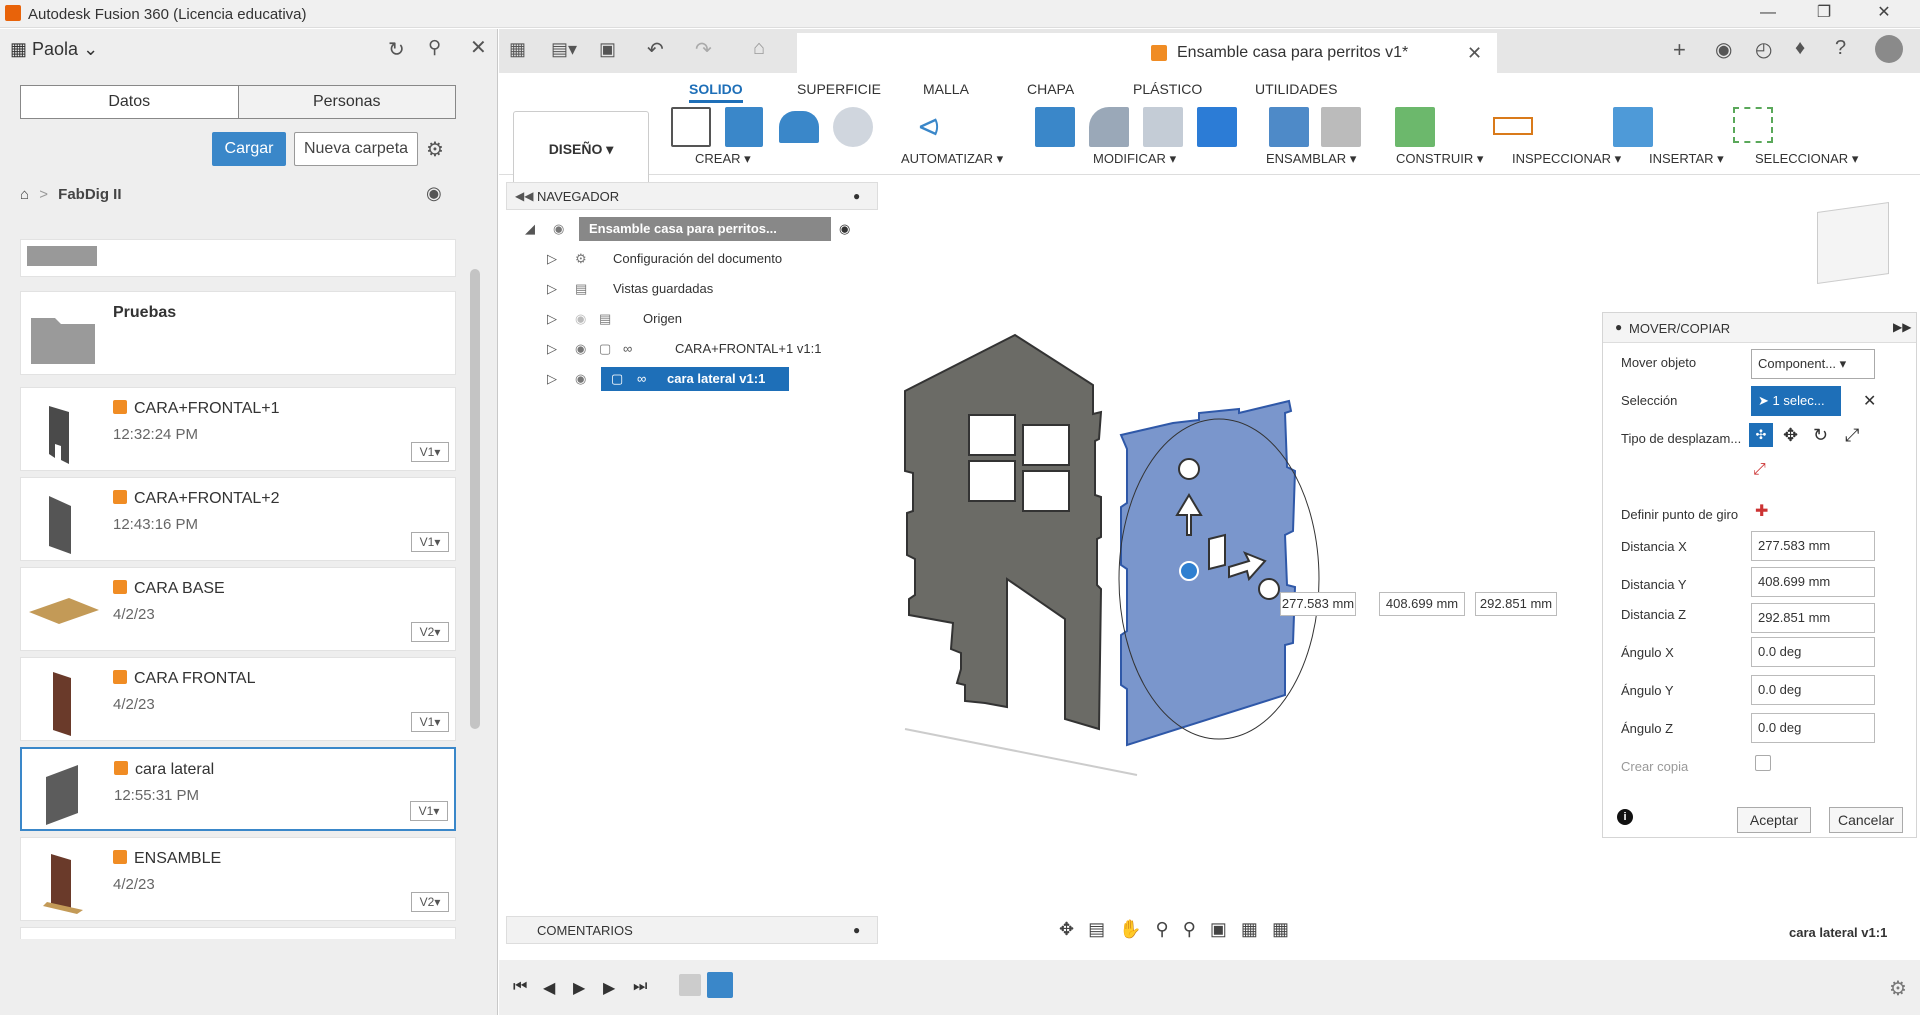  I want to click on list-item: CARA+FRONTAL+1 12:32:24 PM V1▾, so click(238, 429).